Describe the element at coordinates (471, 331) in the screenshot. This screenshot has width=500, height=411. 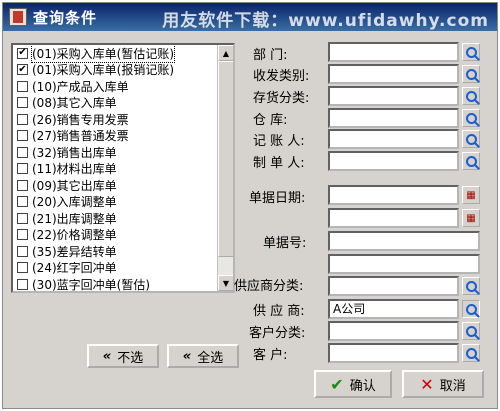
I see `customer-category-lookup-button` at that location.